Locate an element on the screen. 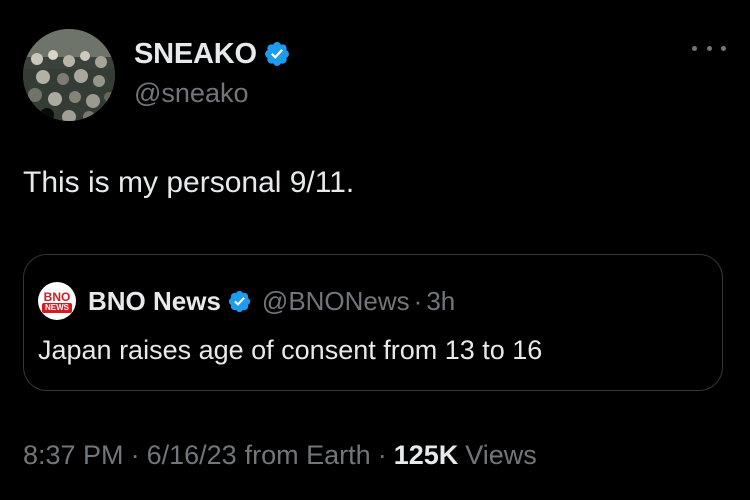 Image resolution: width=750 pixels, height=500 pixels. bno-news-avatar: BNO NEWS is located at coordinates (57, 301).